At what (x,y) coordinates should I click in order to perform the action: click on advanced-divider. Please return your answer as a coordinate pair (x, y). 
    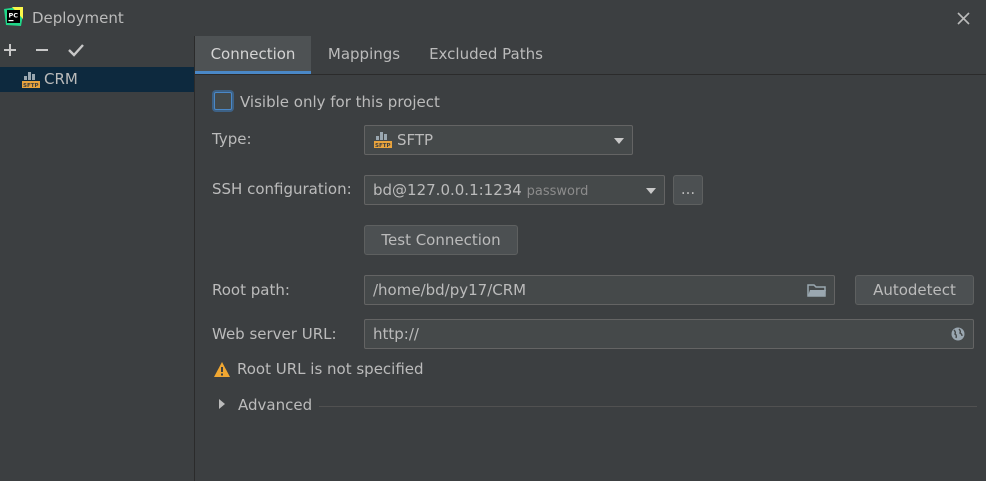
    Looking at the image, I should click on (648, 406).